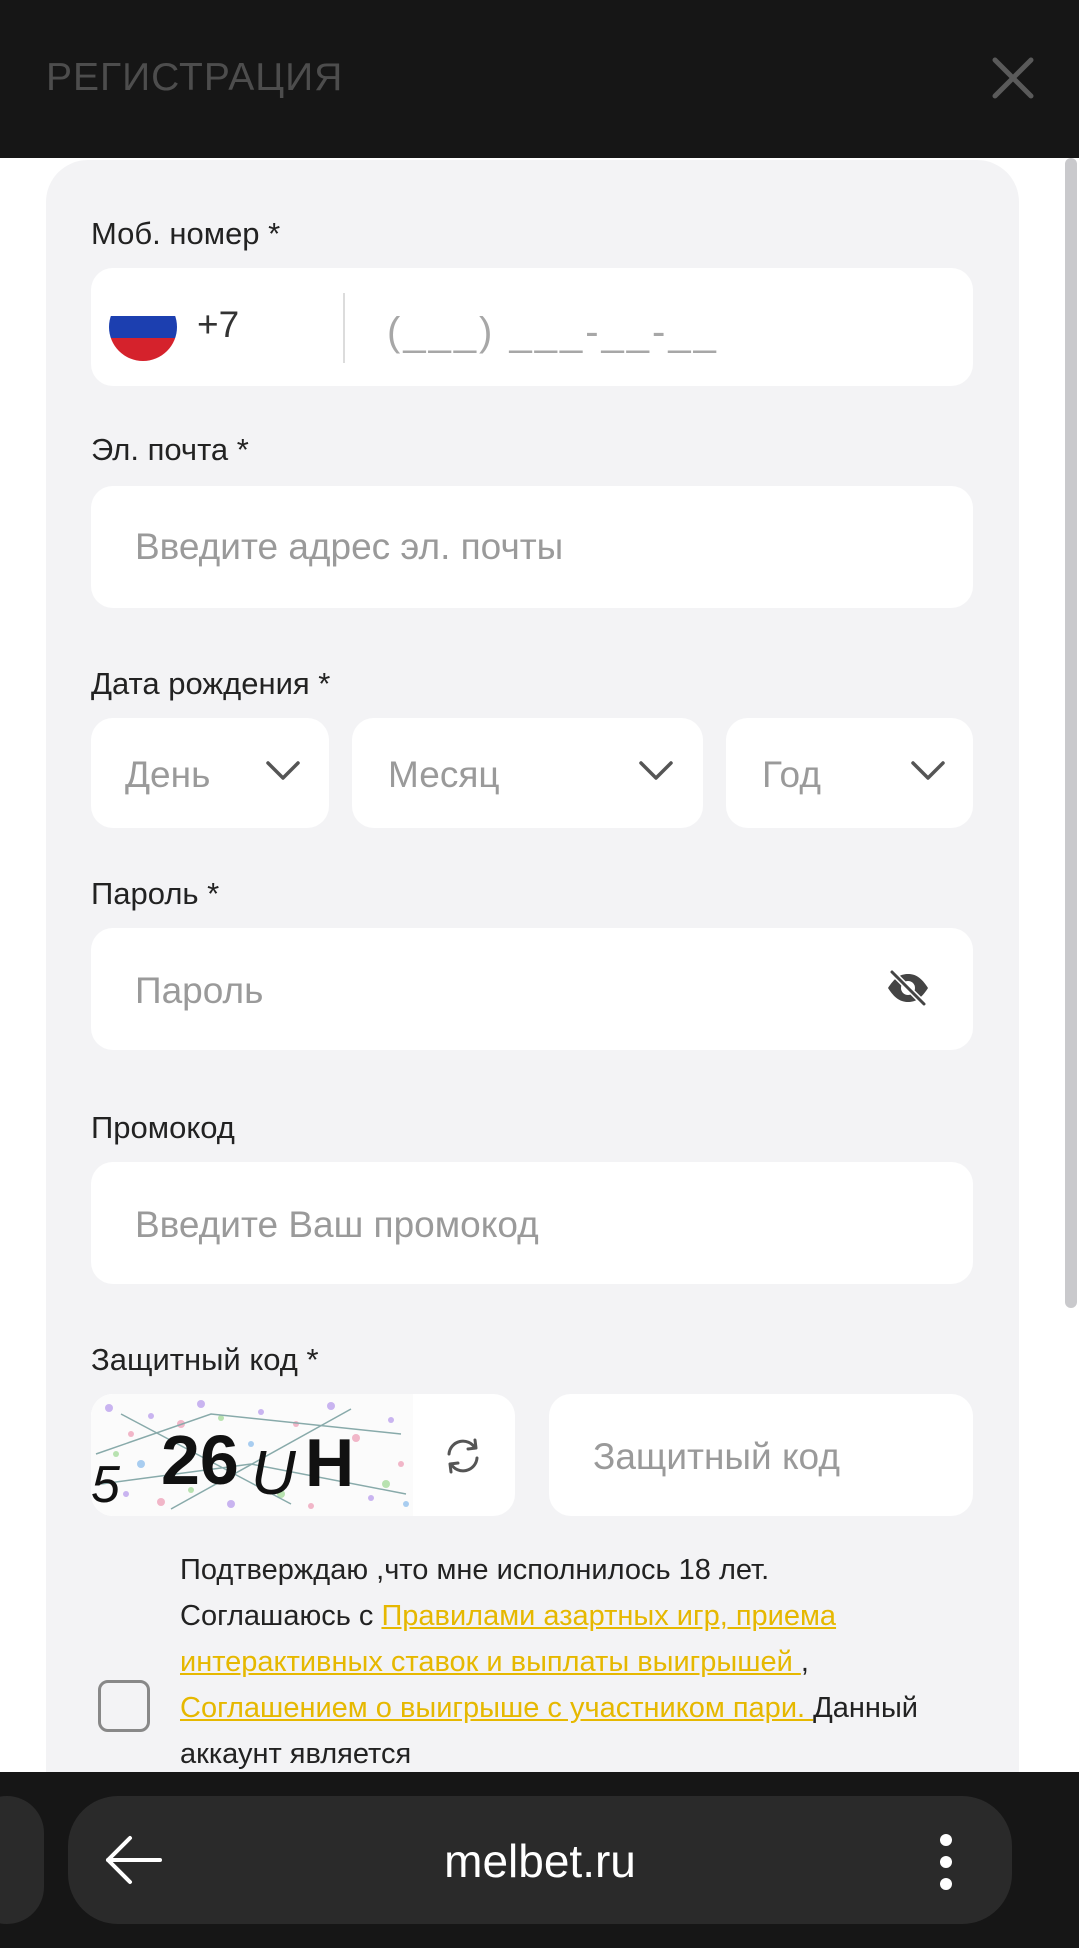 This screenshot has height=1948, width=1079. I want to click on password-placeholder: Пароль, so click(199, 990).